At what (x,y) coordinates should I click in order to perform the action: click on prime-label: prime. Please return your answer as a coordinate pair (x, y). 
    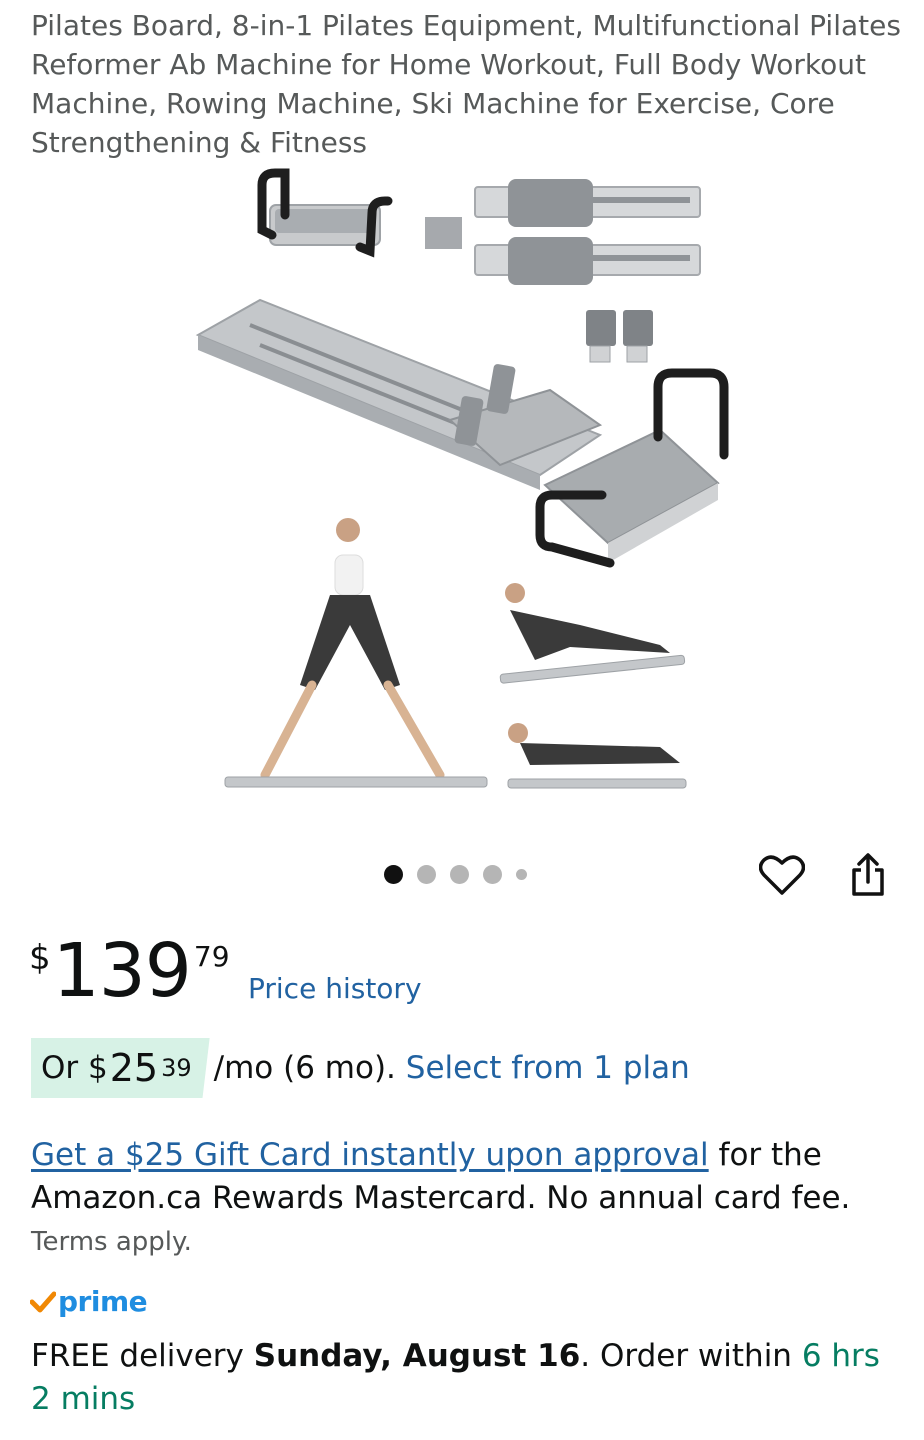
    Looking at the image, I should click on (103, 1301).